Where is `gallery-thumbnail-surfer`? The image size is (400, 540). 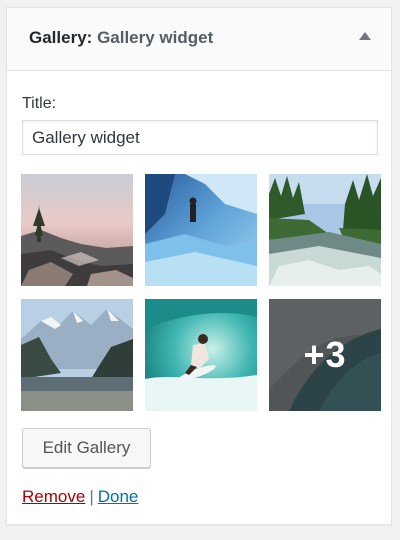
gallery-thumbnail-surfer is located at coordinates (201, 355).